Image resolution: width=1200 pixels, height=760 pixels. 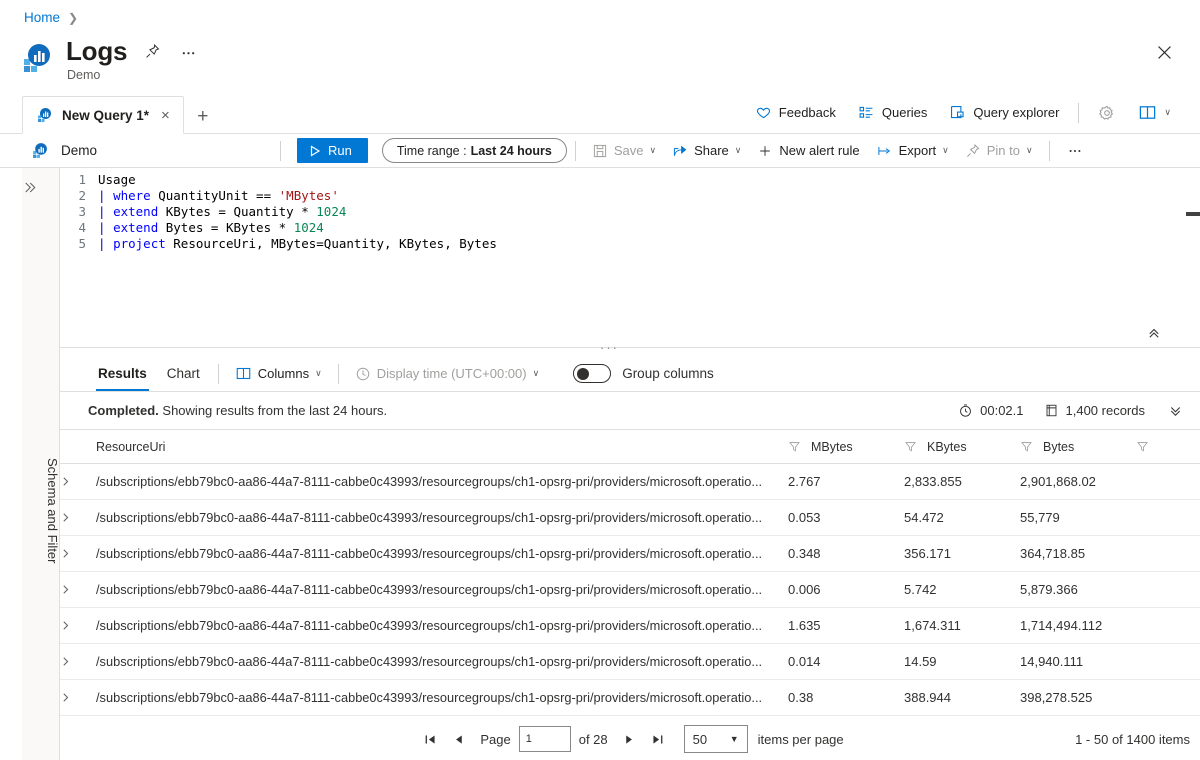 What do you see at coordinates (82, 195) in the screenshot?
I see `line-number: 2` at bounding box center [82, 195].